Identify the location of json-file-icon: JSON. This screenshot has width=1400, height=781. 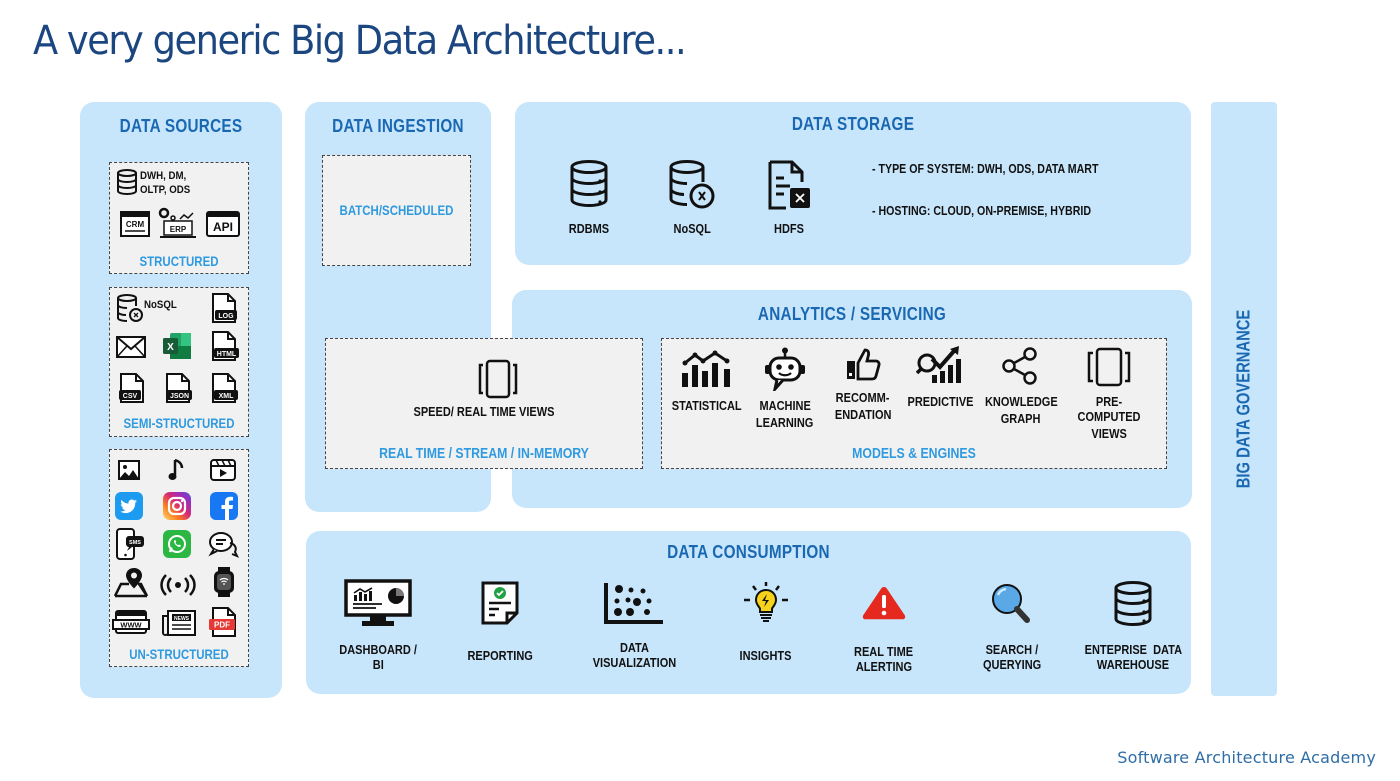
(179, 388).